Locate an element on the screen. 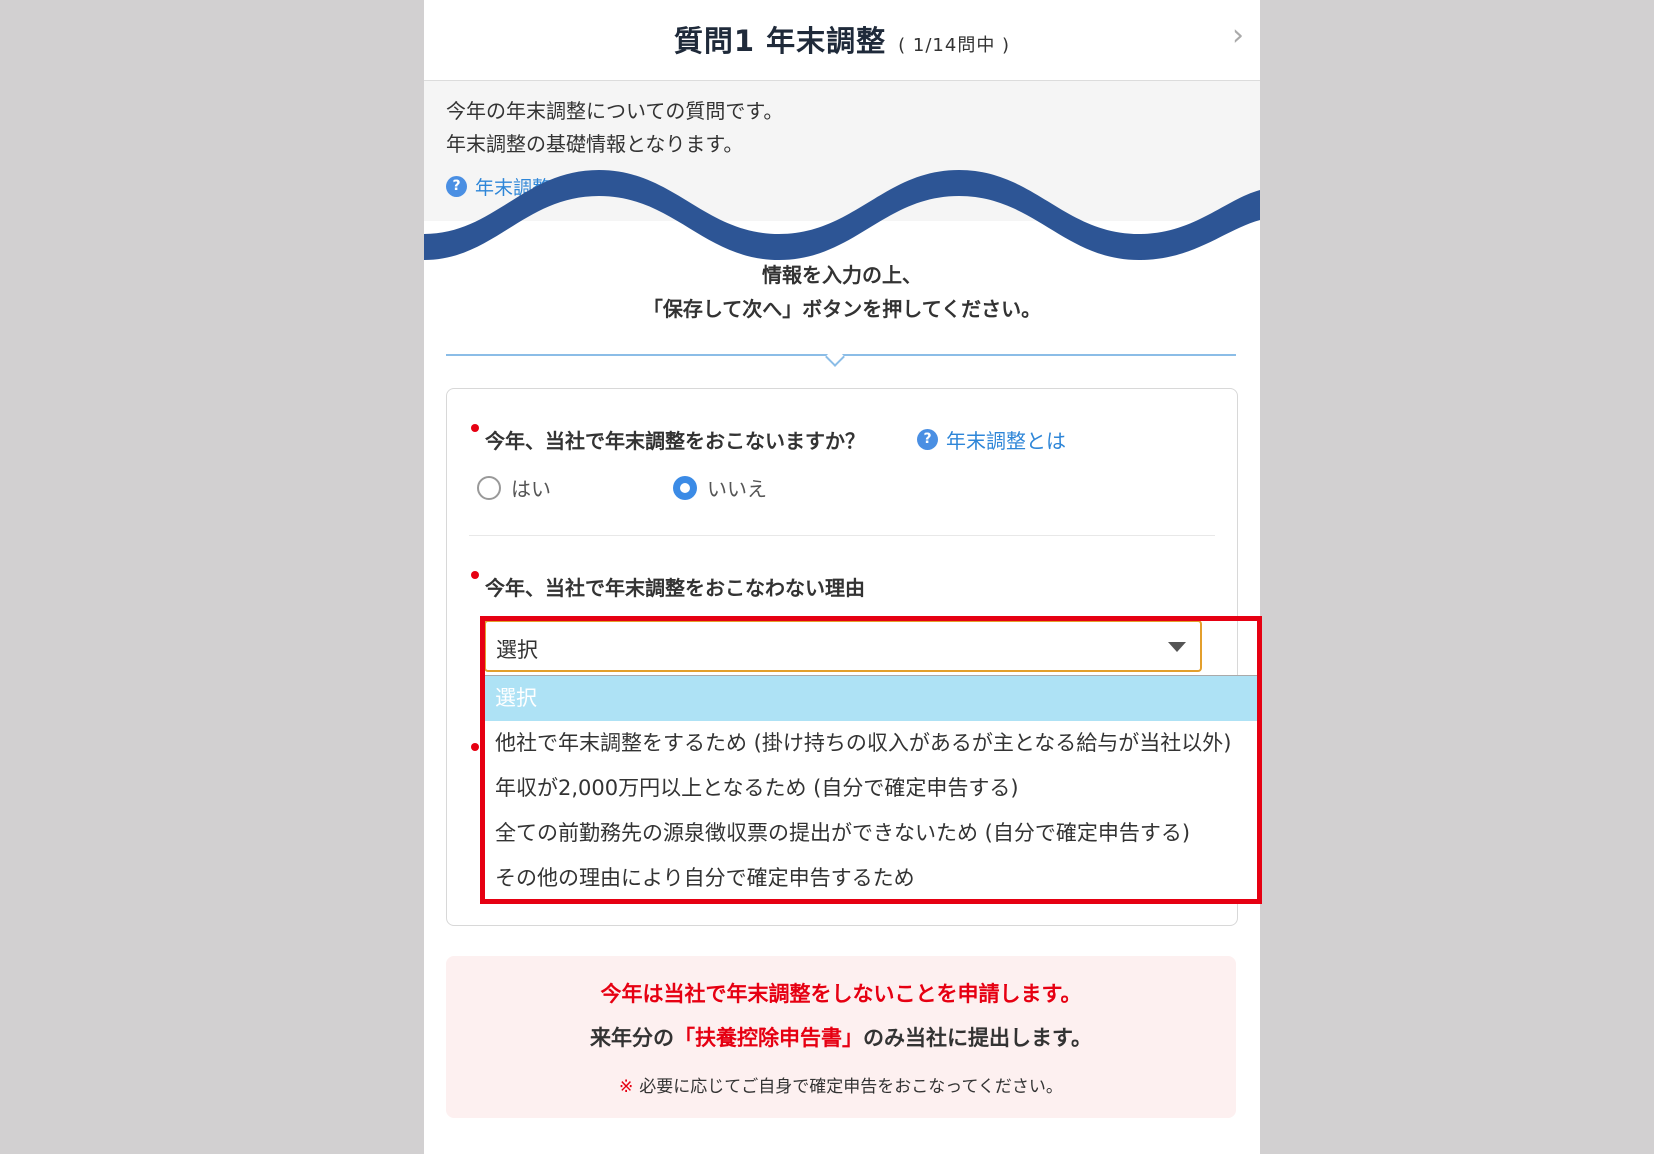 Image resolution: width=1654 pixels, height=1154 pixels. question-1-label: 今年、当社で年末調整をおこないますか？ is located at coordinates (675, 441).